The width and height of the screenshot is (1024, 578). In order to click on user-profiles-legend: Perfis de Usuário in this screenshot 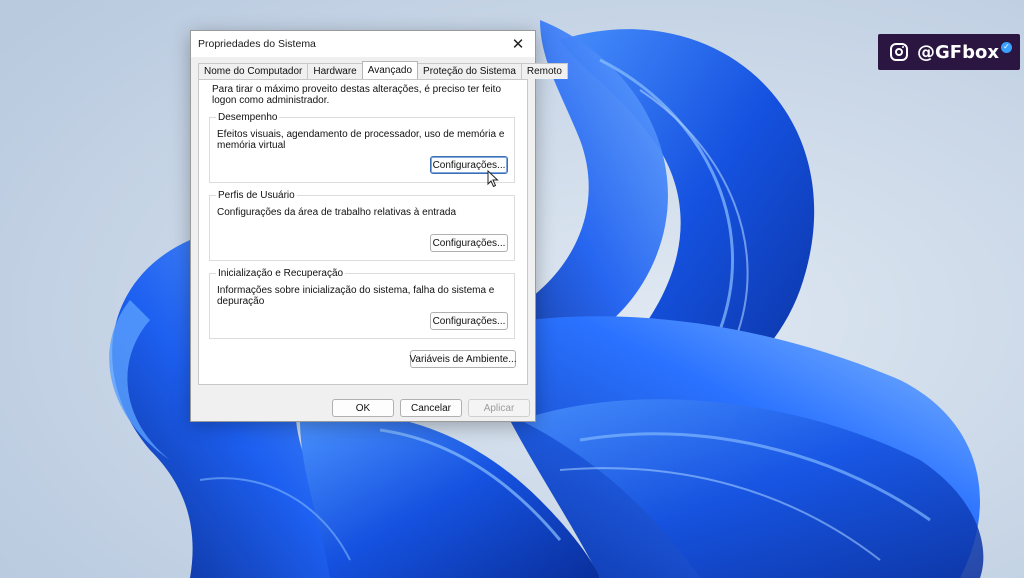, I will do `click(256, 195)`.